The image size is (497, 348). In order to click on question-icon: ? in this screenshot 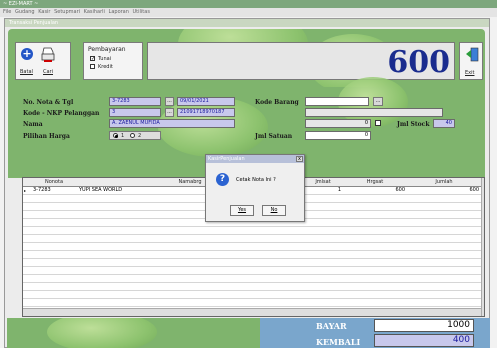, I will do `click(222, 179)`.